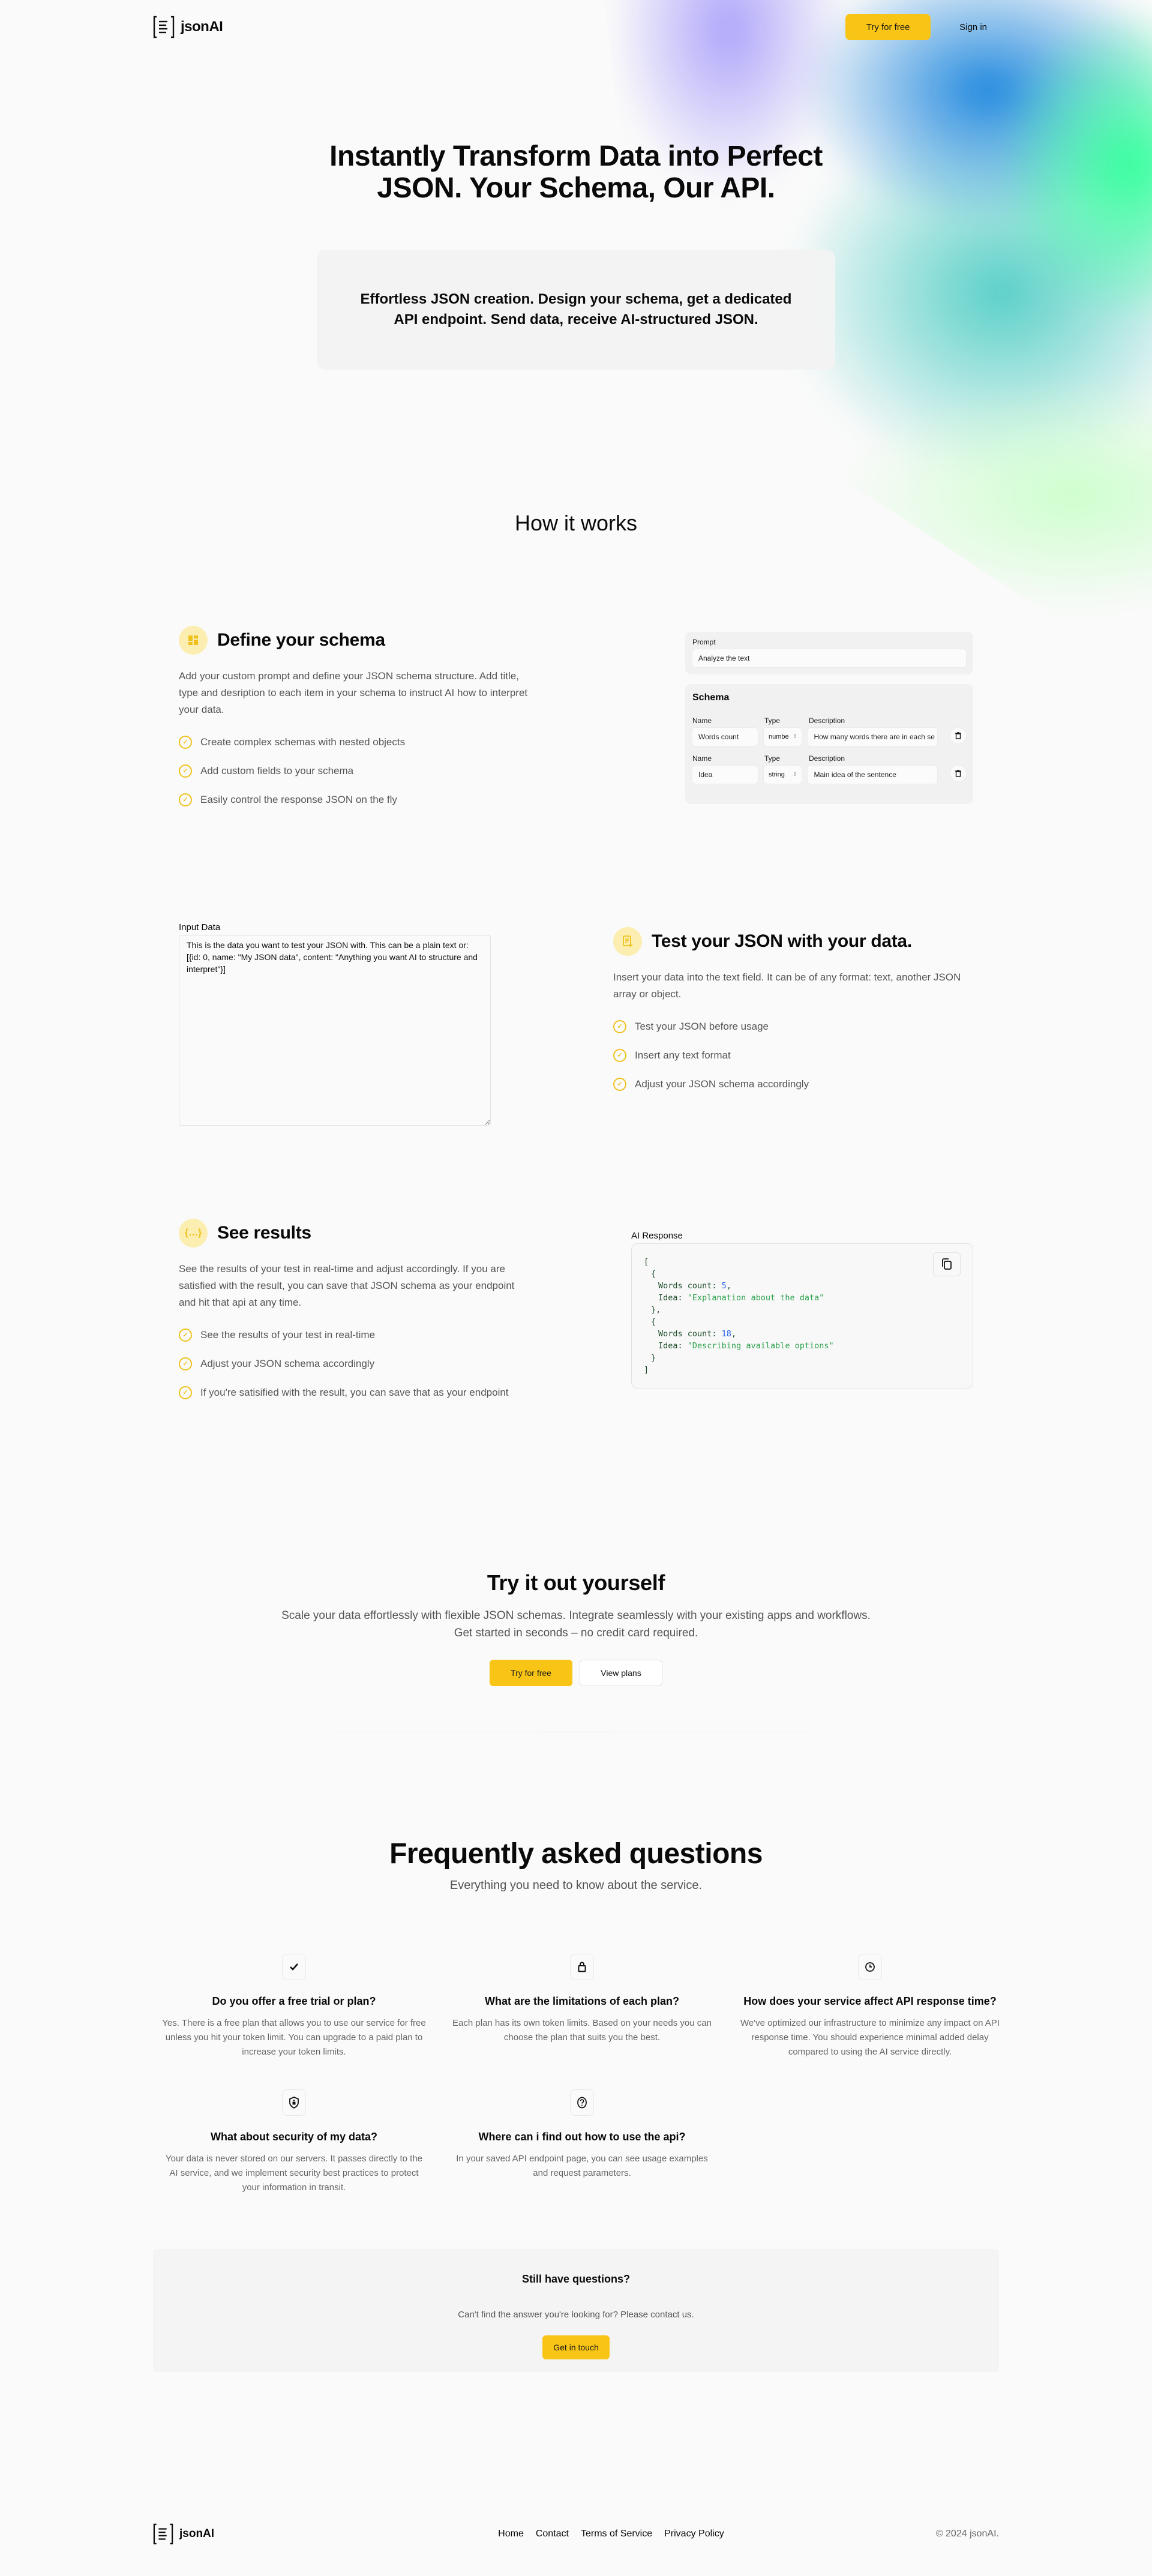  Describe the element at coordinates (552, 2534) in the screenshot. I see `footer-link-contact: Contact` at that location.